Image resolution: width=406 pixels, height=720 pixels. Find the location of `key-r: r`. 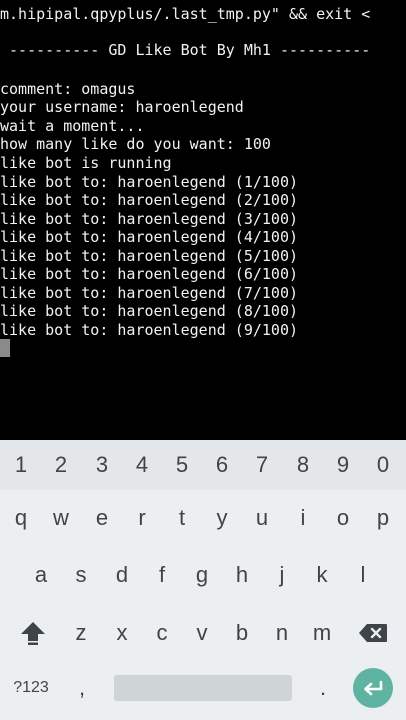

key-r: r is located at coordinates (142, 518).